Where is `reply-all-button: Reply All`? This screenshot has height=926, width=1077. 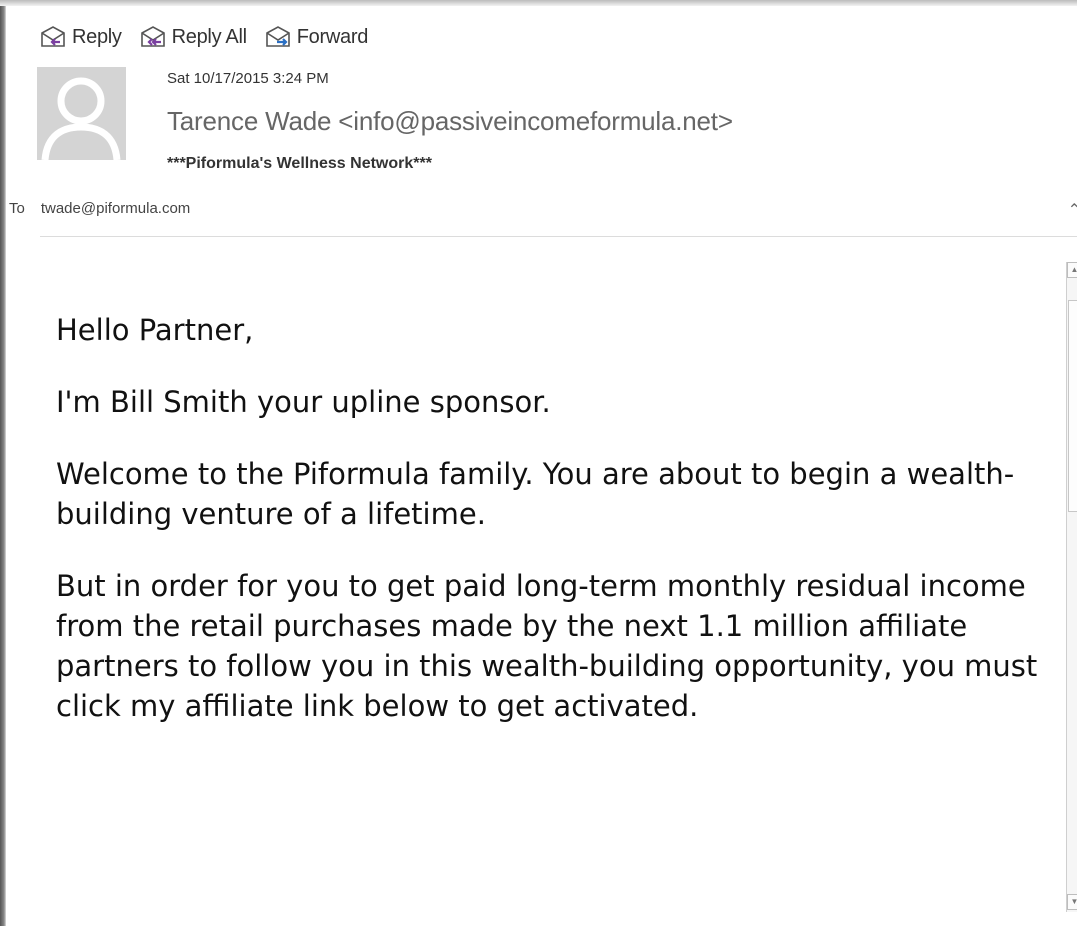 reply-all-button: Reply All is located at coordinates (193, 37).